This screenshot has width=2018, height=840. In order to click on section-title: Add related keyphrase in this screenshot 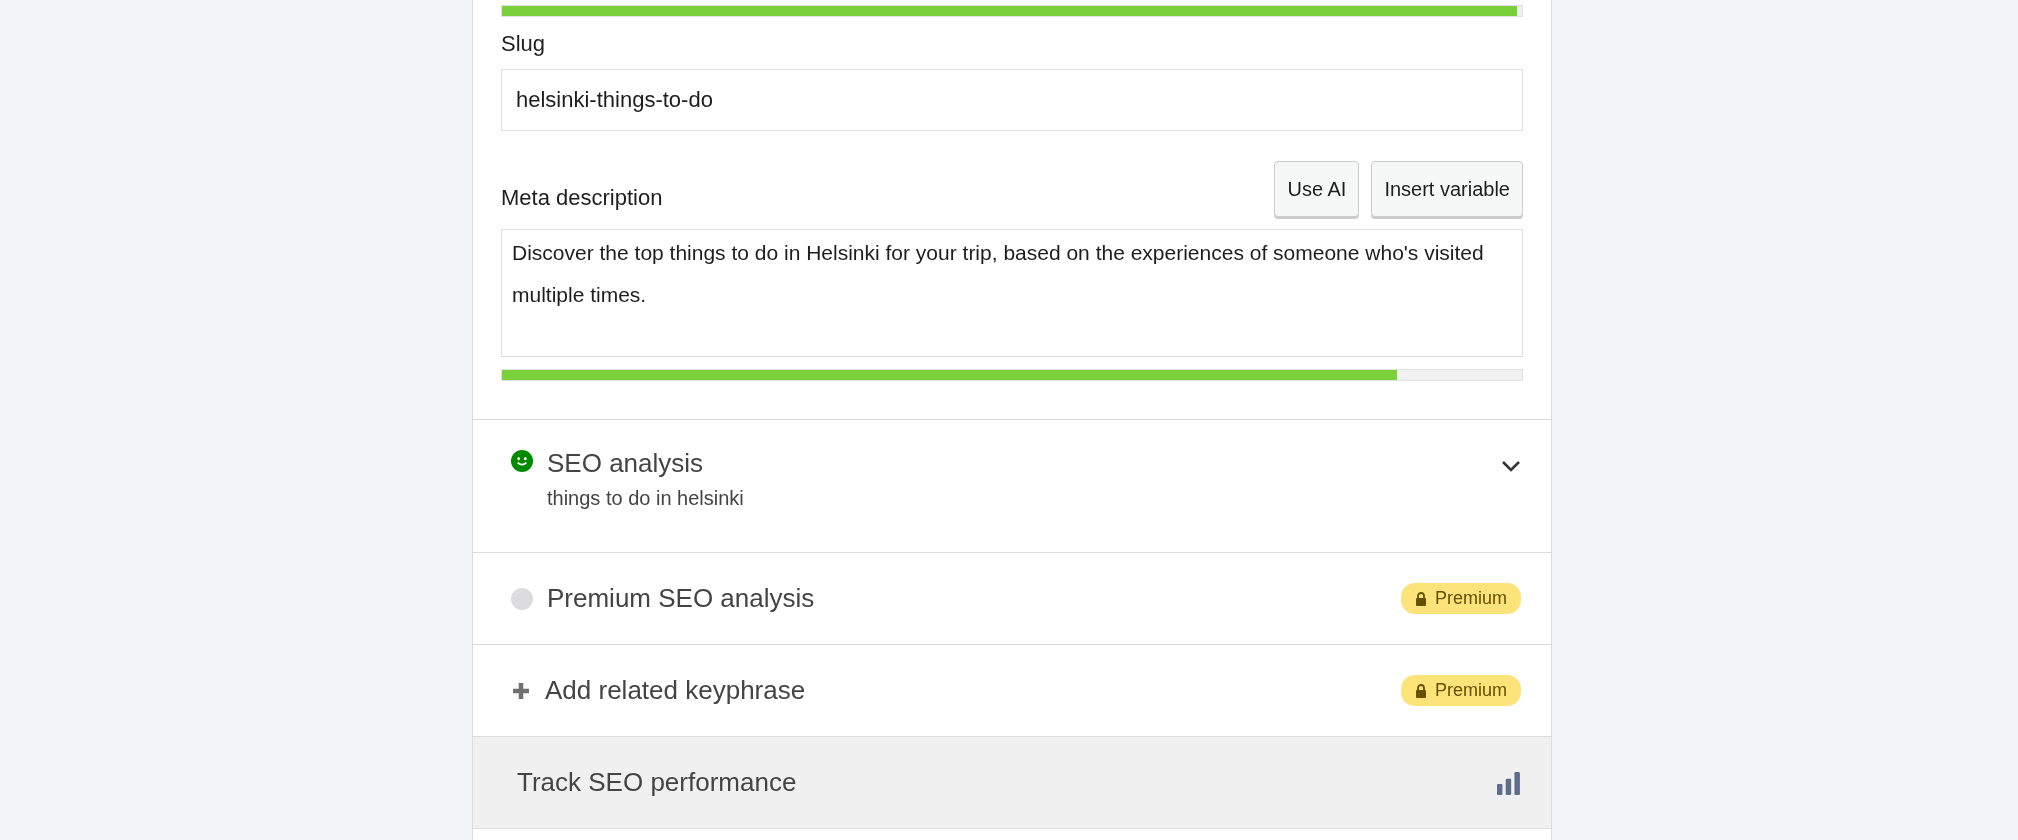, I will do `click(676, 690)`.